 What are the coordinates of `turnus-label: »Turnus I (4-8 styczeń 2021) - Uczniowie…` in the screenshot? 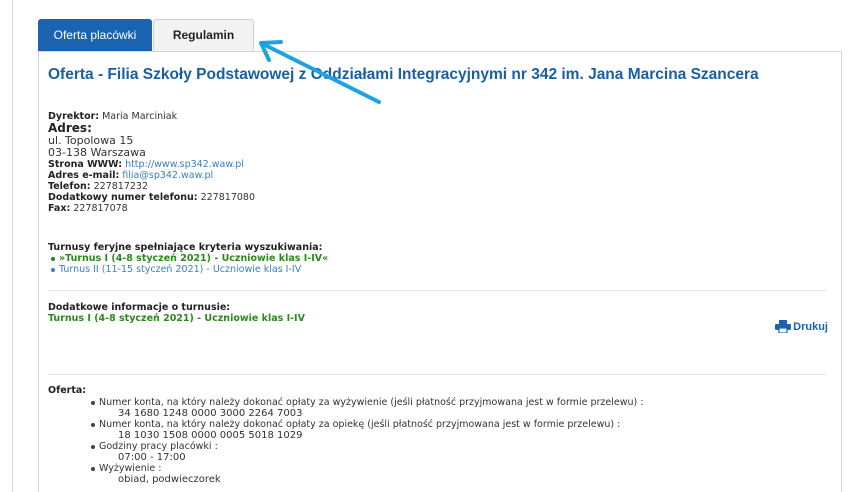 It's located at (194, 258).